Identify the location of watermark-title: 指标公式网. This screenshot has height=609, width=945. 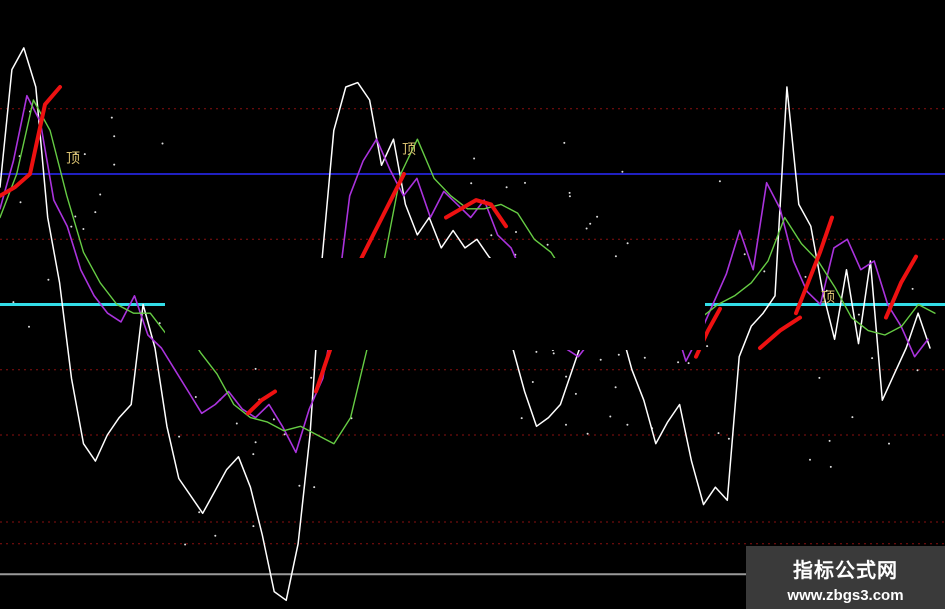
(845, 570).